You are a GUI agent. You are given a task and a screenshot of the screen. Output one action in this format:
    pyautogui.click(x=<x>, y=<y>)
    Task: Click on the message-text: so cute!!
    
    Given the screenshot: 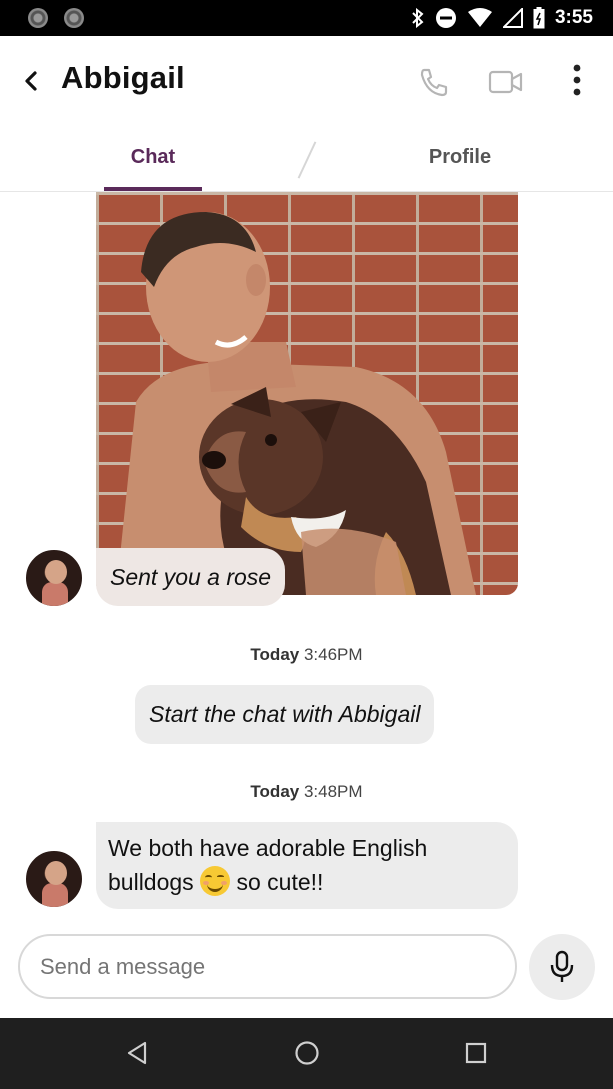 What is the action you would take?
    pyautogui.click(x=280, y=882)
    